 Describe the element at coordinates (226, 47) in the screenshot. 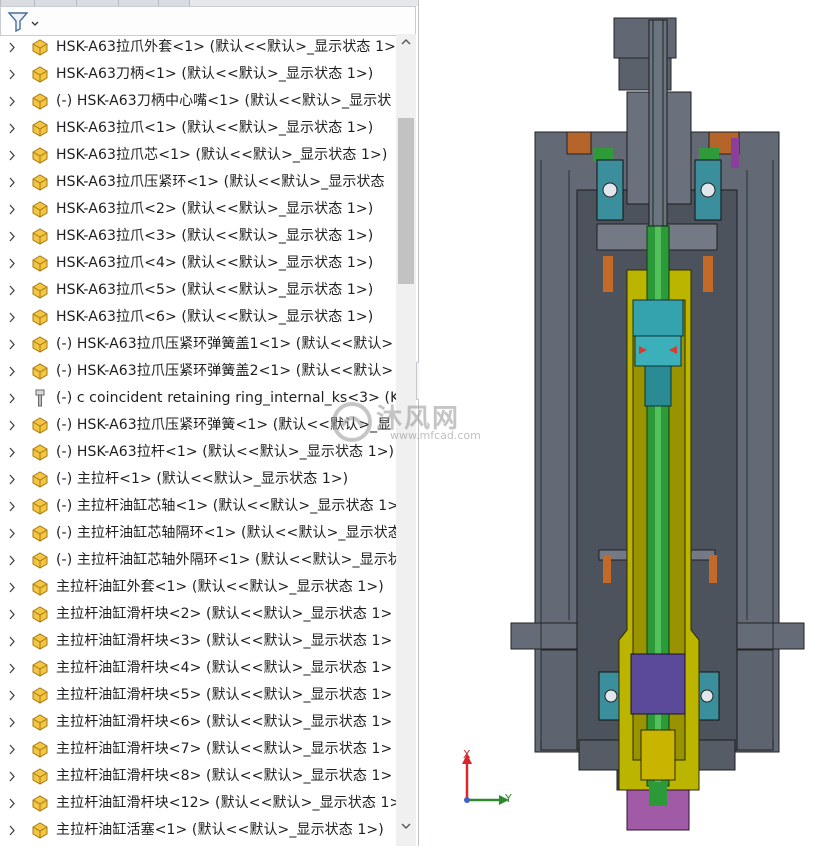

I see `tree-item-label: HSK-A63拉爪外套<1> (默认<<默认>_显示状态 1>` at that location.